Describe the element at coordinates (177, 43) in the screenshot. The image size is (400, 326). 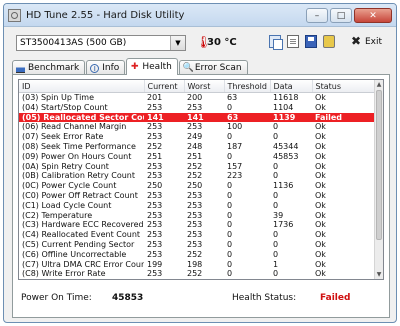
I see `chevron-down-icon: ▼` at that location.